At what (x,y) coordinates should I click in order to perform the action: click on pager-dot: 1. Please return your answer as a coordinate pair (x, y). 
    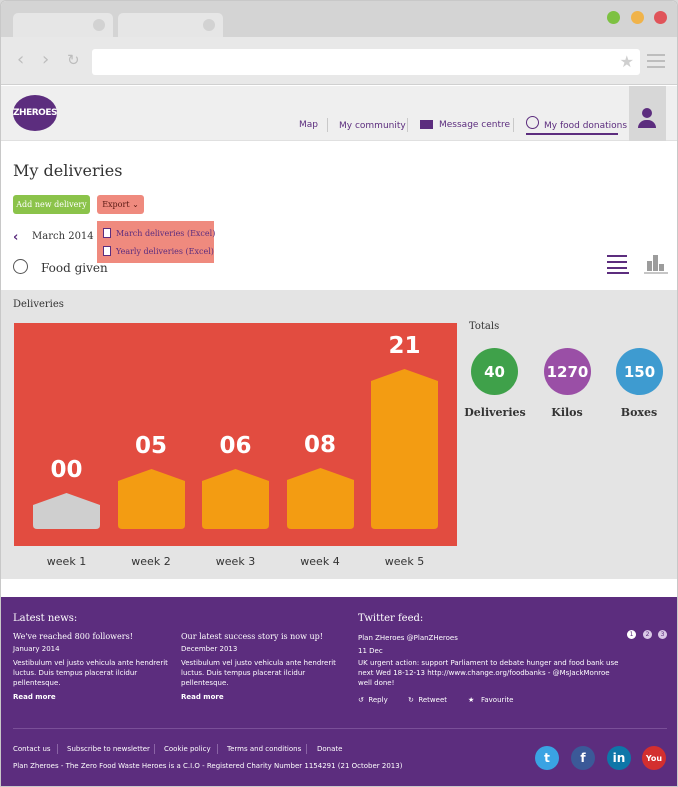
    Looking at the image, I should click on (631, 634).